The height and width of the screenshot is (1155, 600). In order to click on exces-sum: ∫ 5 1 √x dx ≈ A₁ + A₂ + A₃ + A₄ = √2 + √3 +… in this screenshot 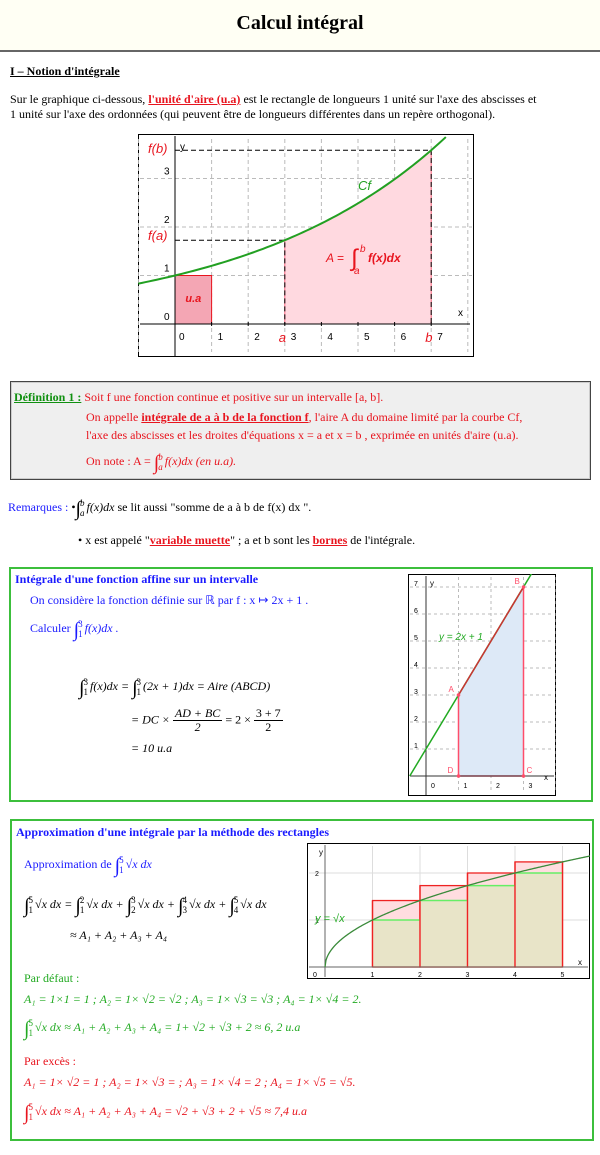, I will do `click(165, 1112)`.